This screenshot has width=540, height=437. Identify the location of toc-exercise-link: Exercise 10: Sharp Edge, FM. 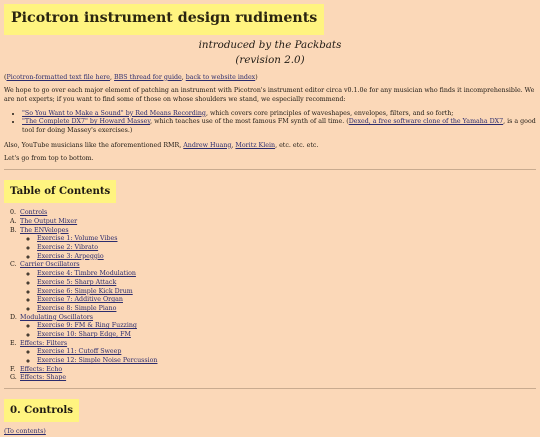
(84, 334).